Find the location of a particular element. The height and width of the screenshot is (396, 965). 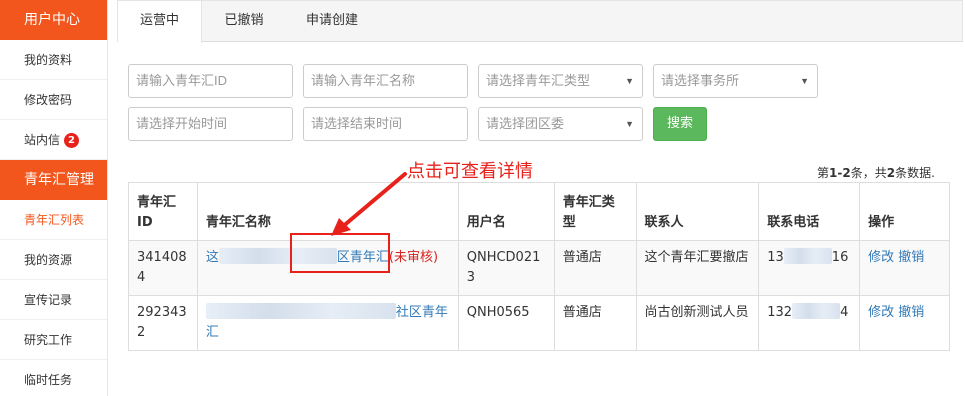

count-range: 1-2 is located at coordinates (840, 173).